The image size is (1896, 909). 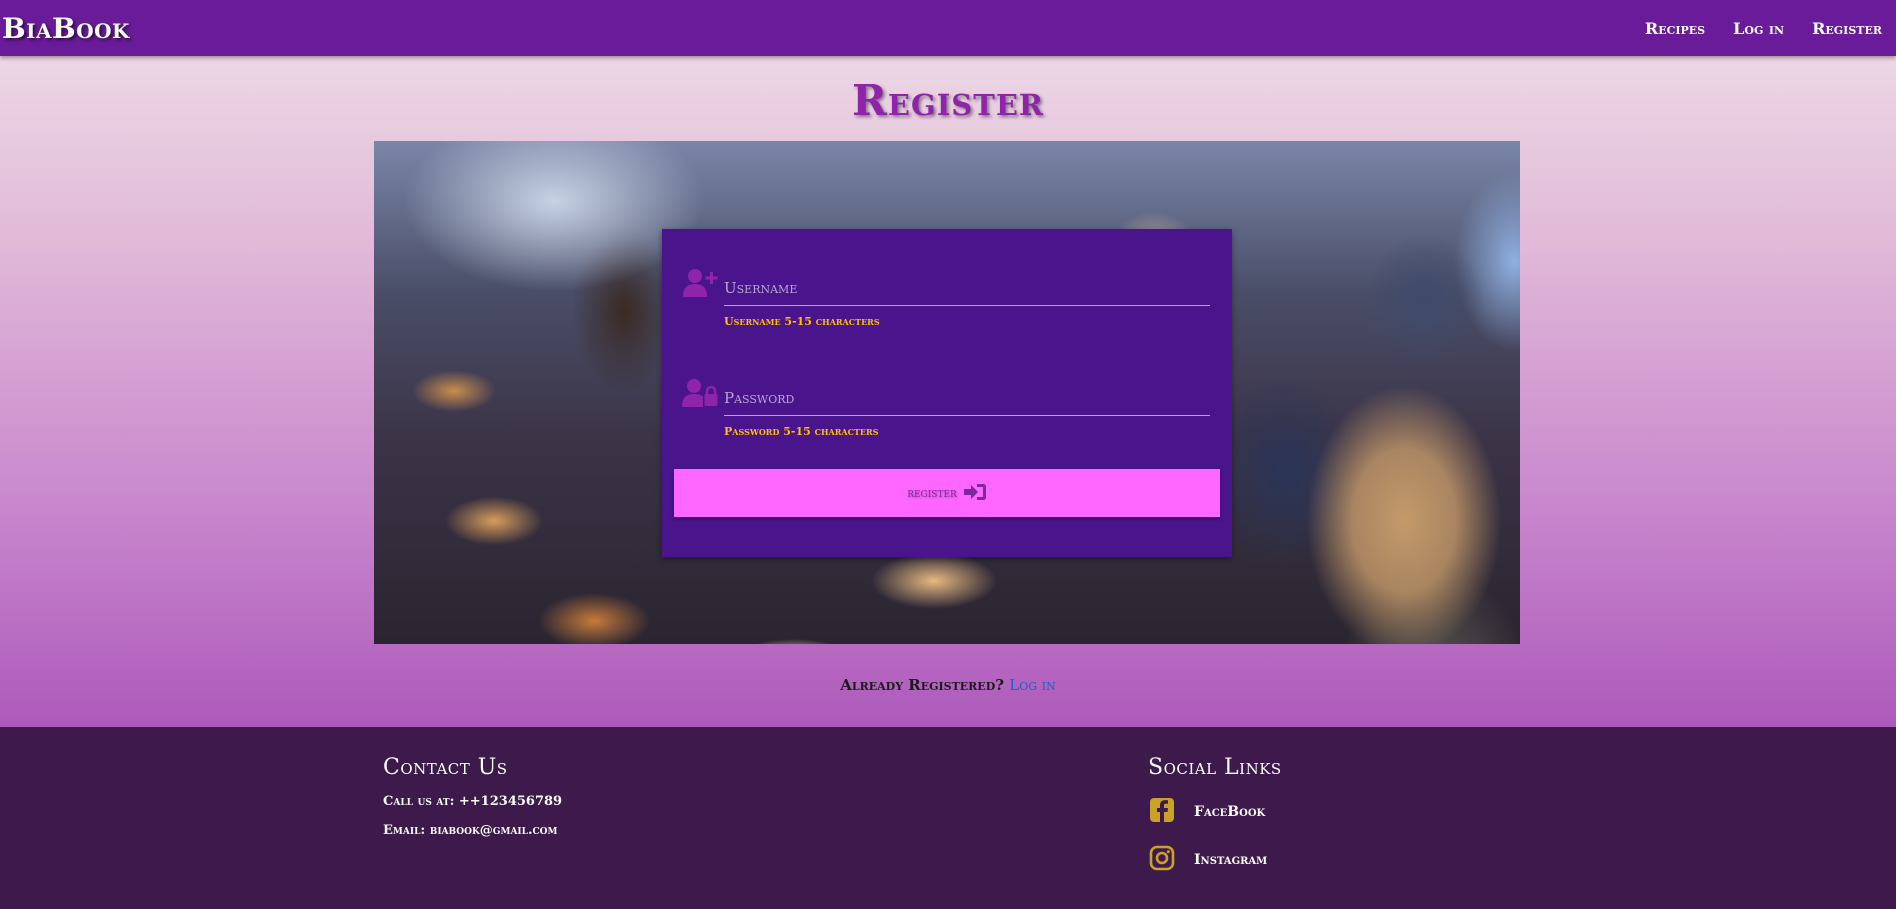 I want to click on contact-heading: Contact Us, so click(x=445, y=767).